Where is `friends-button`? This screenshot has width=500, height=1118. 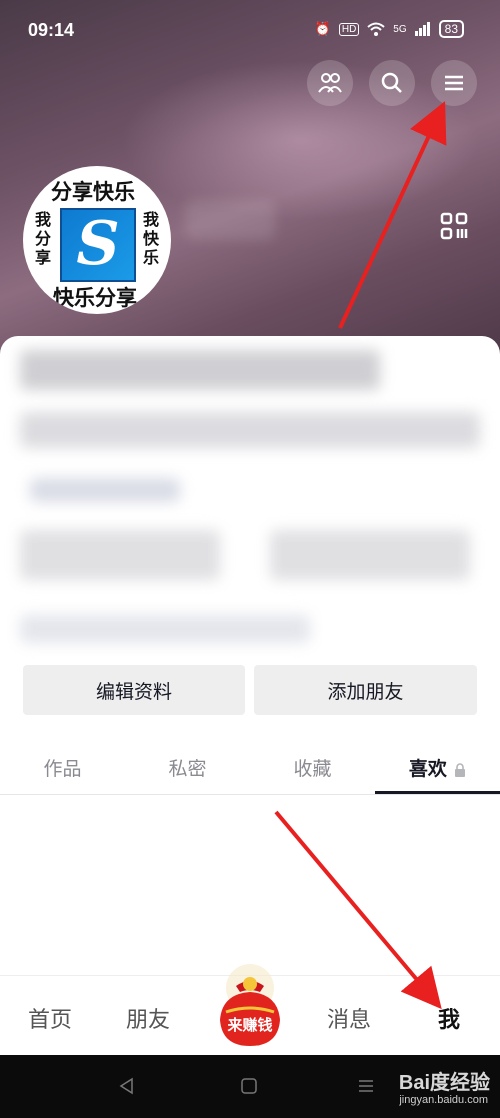 friends-button is located at coordinates (330, 83).